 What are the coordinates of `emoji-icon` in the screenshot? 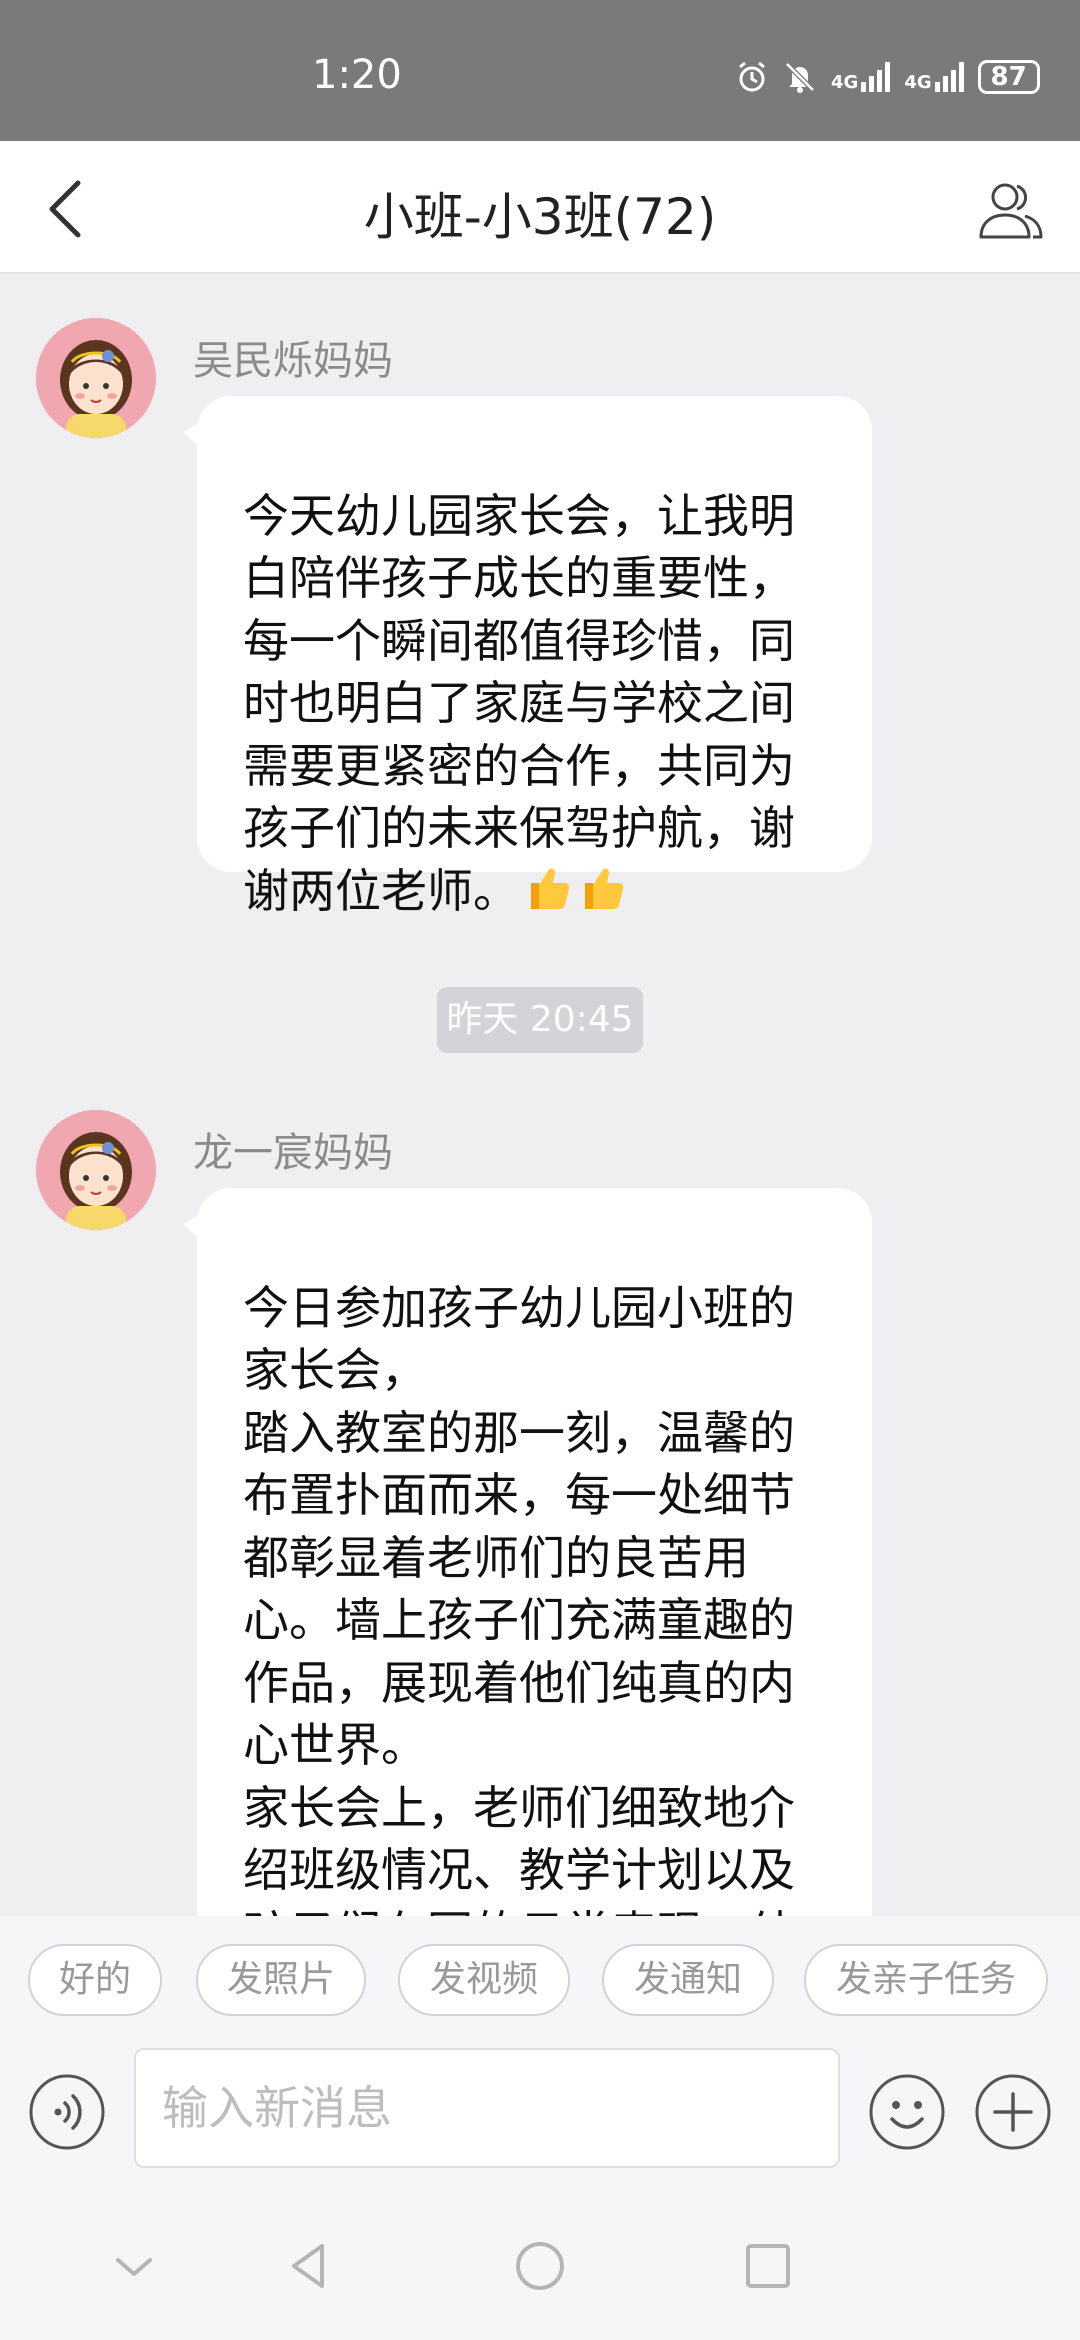 It's located at (907, 2112).